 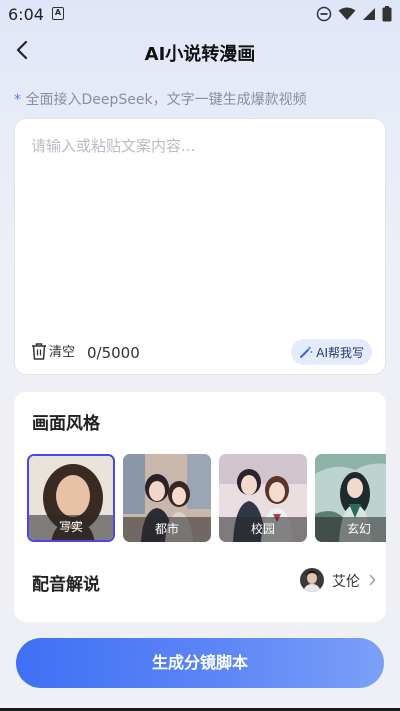 What do you see at coordinates (164, 100) in the screenshot?
I see `tip-message: 全面接入DeepSeek，文字一键生成爆款视频` at bounding box center [164, 100].